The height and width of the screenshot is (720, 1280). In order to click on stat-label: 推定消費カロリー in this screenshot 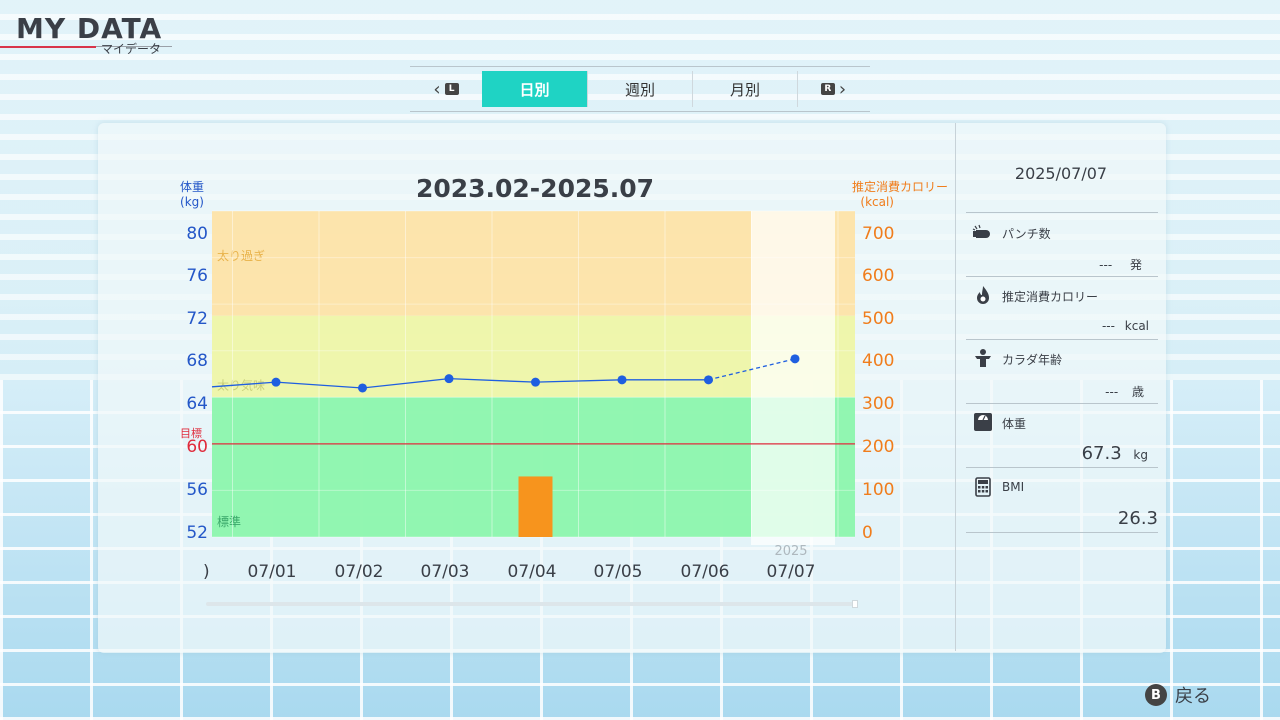, I will do `click(1050, 297)`.